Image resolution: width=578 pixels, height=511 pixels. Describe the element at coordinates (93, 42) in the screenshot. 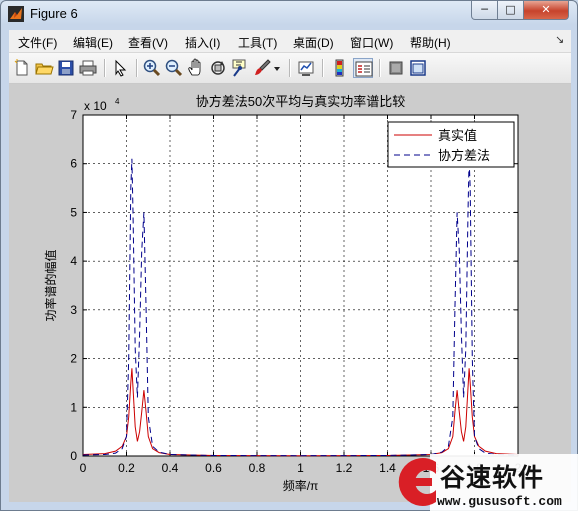

I see `menu-edit: 编辑(E)` at that location.